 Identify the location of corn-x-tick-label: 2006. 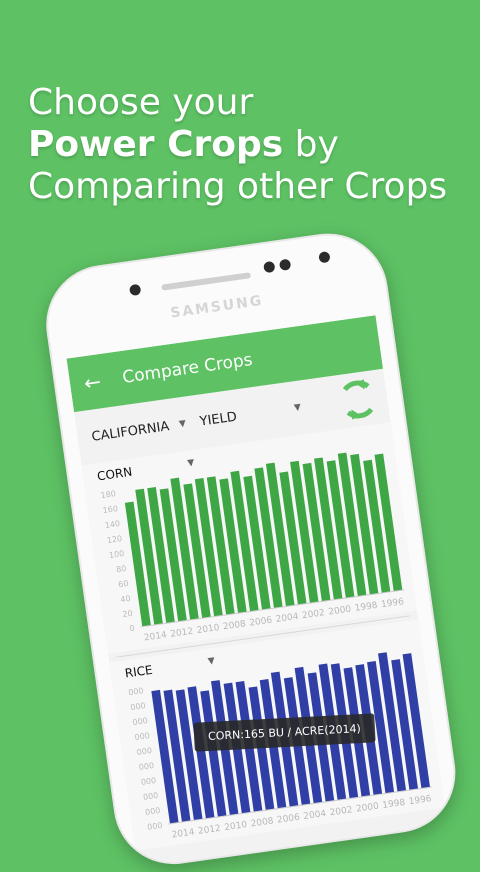
(261, 622).